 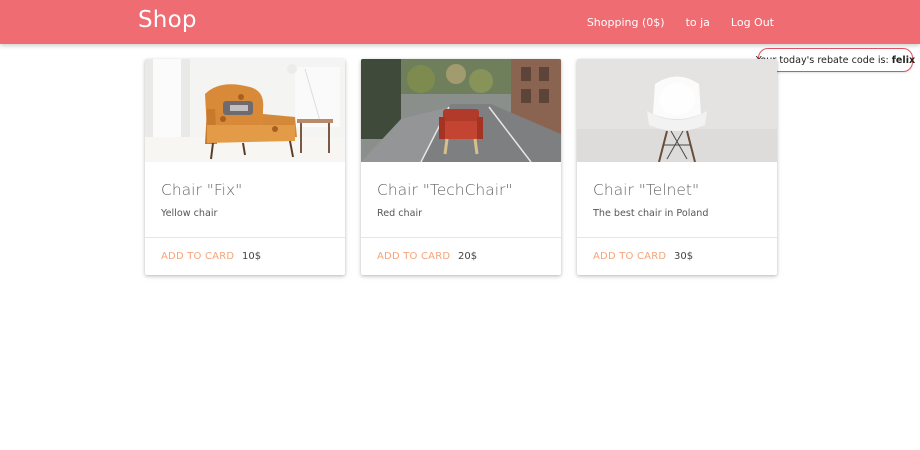 What do you see at coordinates (445, 190) in the screenshot?
I see `product-title: Chair "TechChair"` at bounding box center [445, 190].